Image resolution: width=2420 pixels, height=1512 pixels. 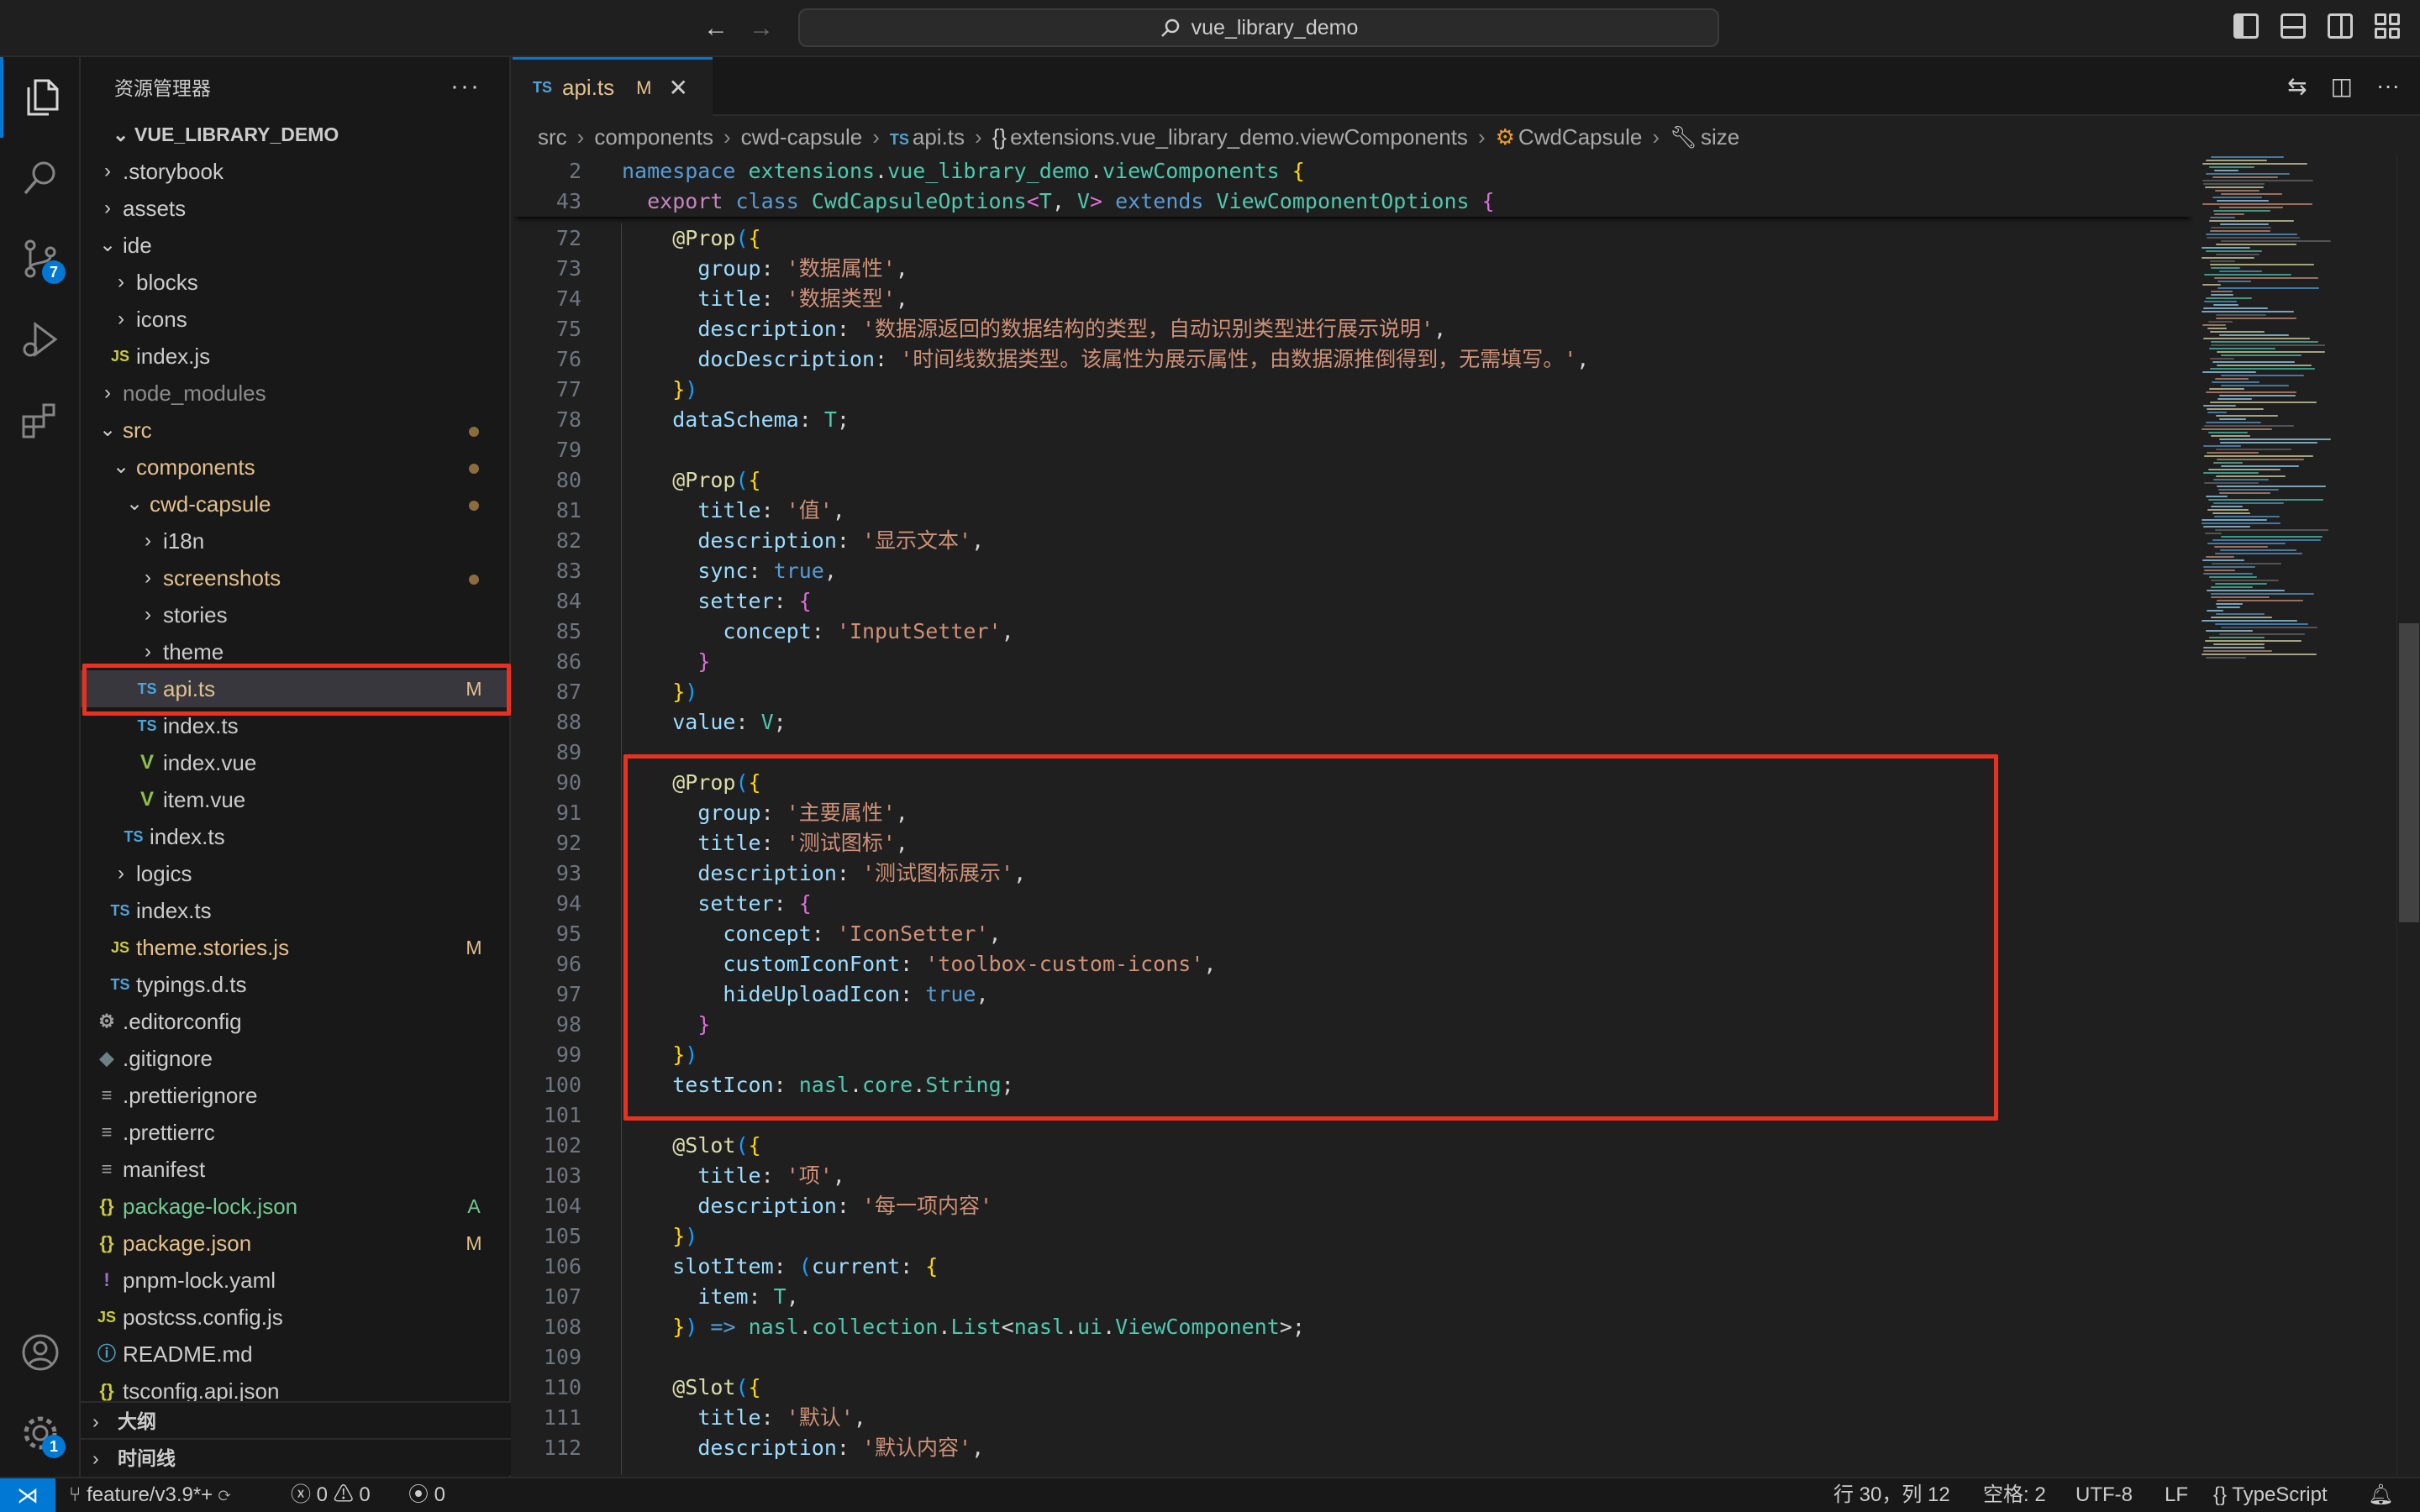 What do you see at coordinates (1353, 1146) in the screenshot?
I see `code-line: 102 @Slot({` at bounding box center [1353, 1146].